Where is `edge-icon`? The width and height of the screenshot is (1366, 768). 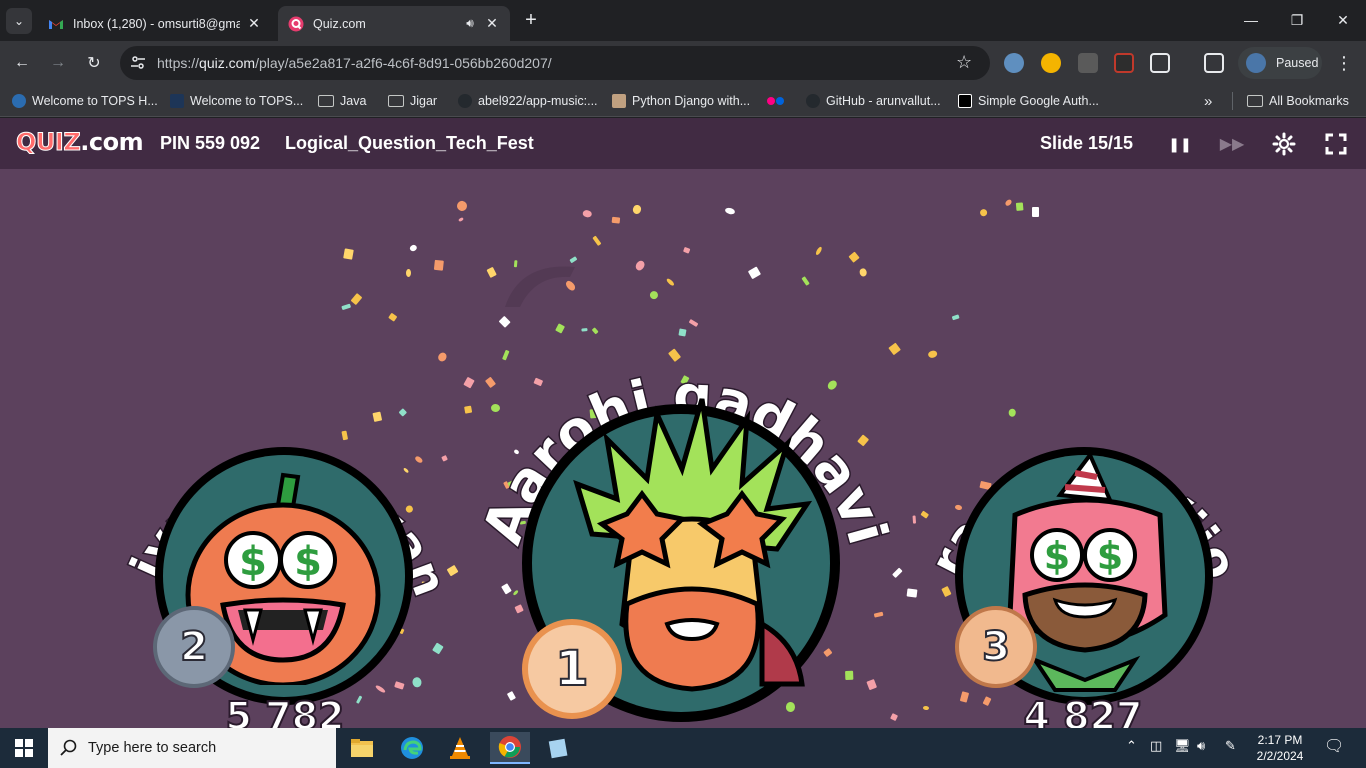
edge-icon is located at coordinates (412, 748).